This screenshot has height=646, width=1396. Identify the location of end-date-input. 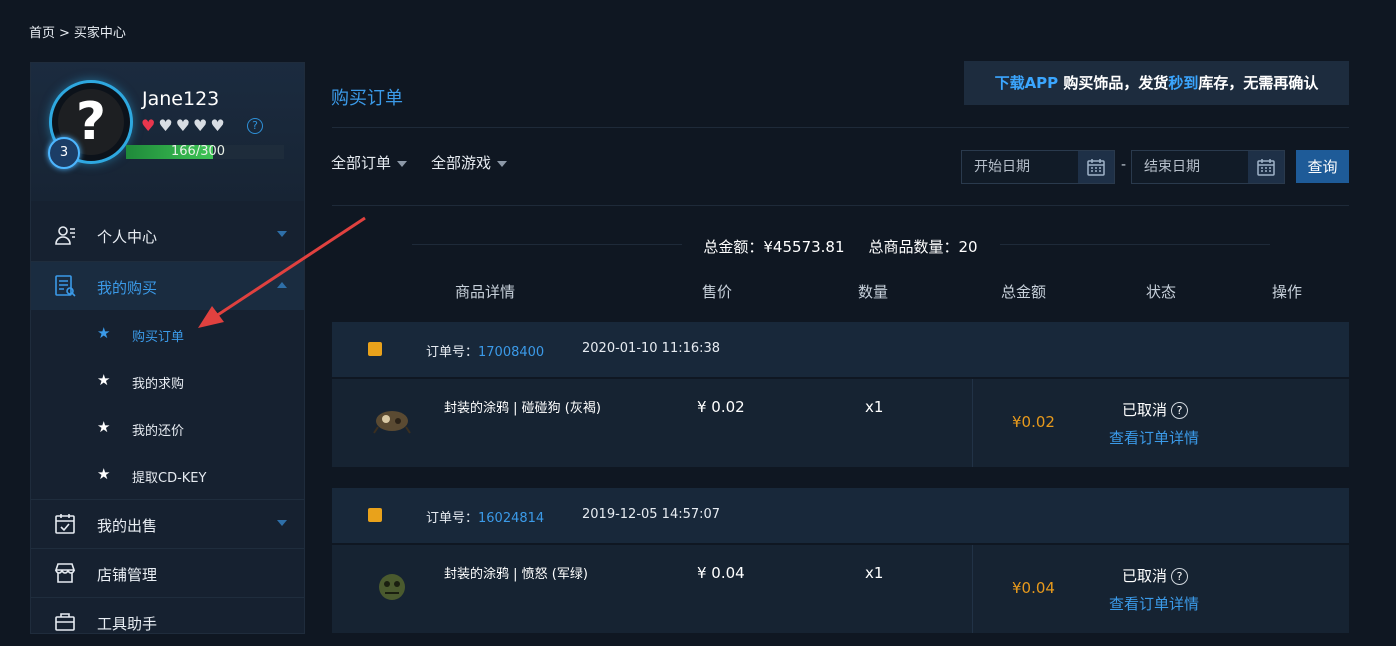
(1189, 167).